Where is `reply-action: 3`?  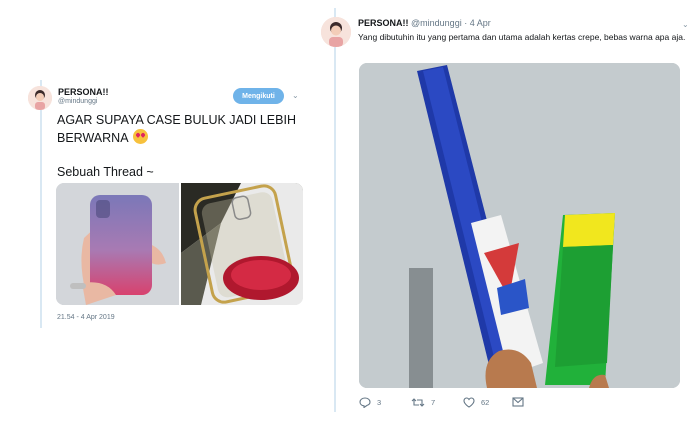 reply-action: 3 is located at coordinates (370, 402).